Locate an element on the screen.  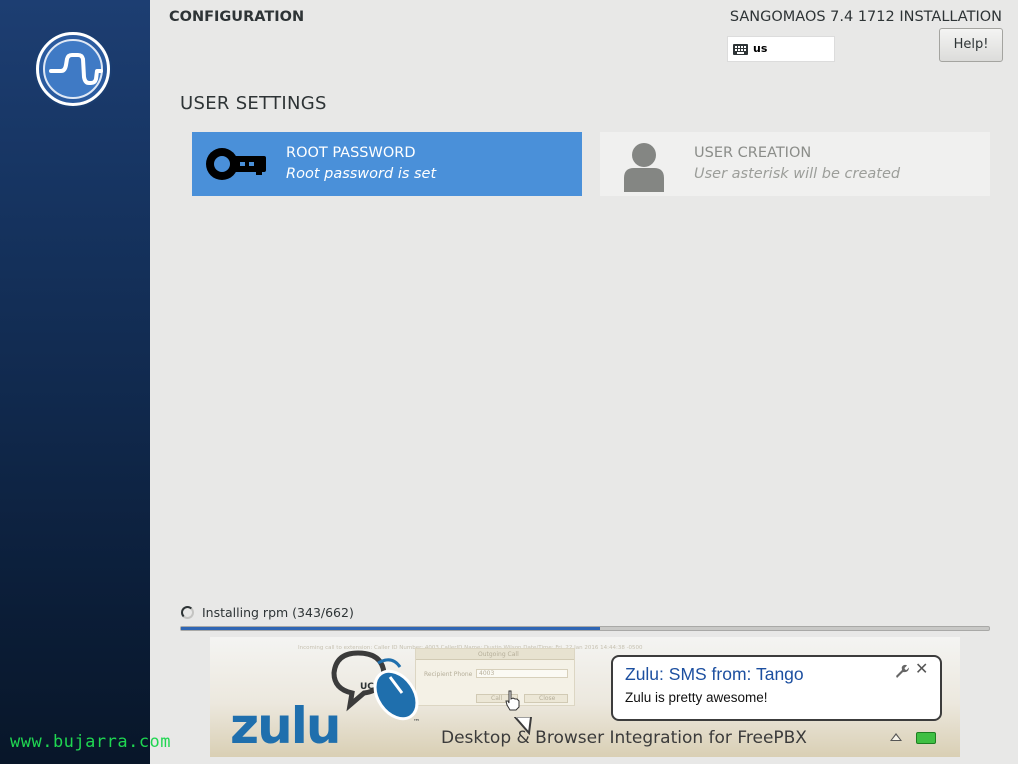
close-icon: ✕ is located at coordinates (922, 668).